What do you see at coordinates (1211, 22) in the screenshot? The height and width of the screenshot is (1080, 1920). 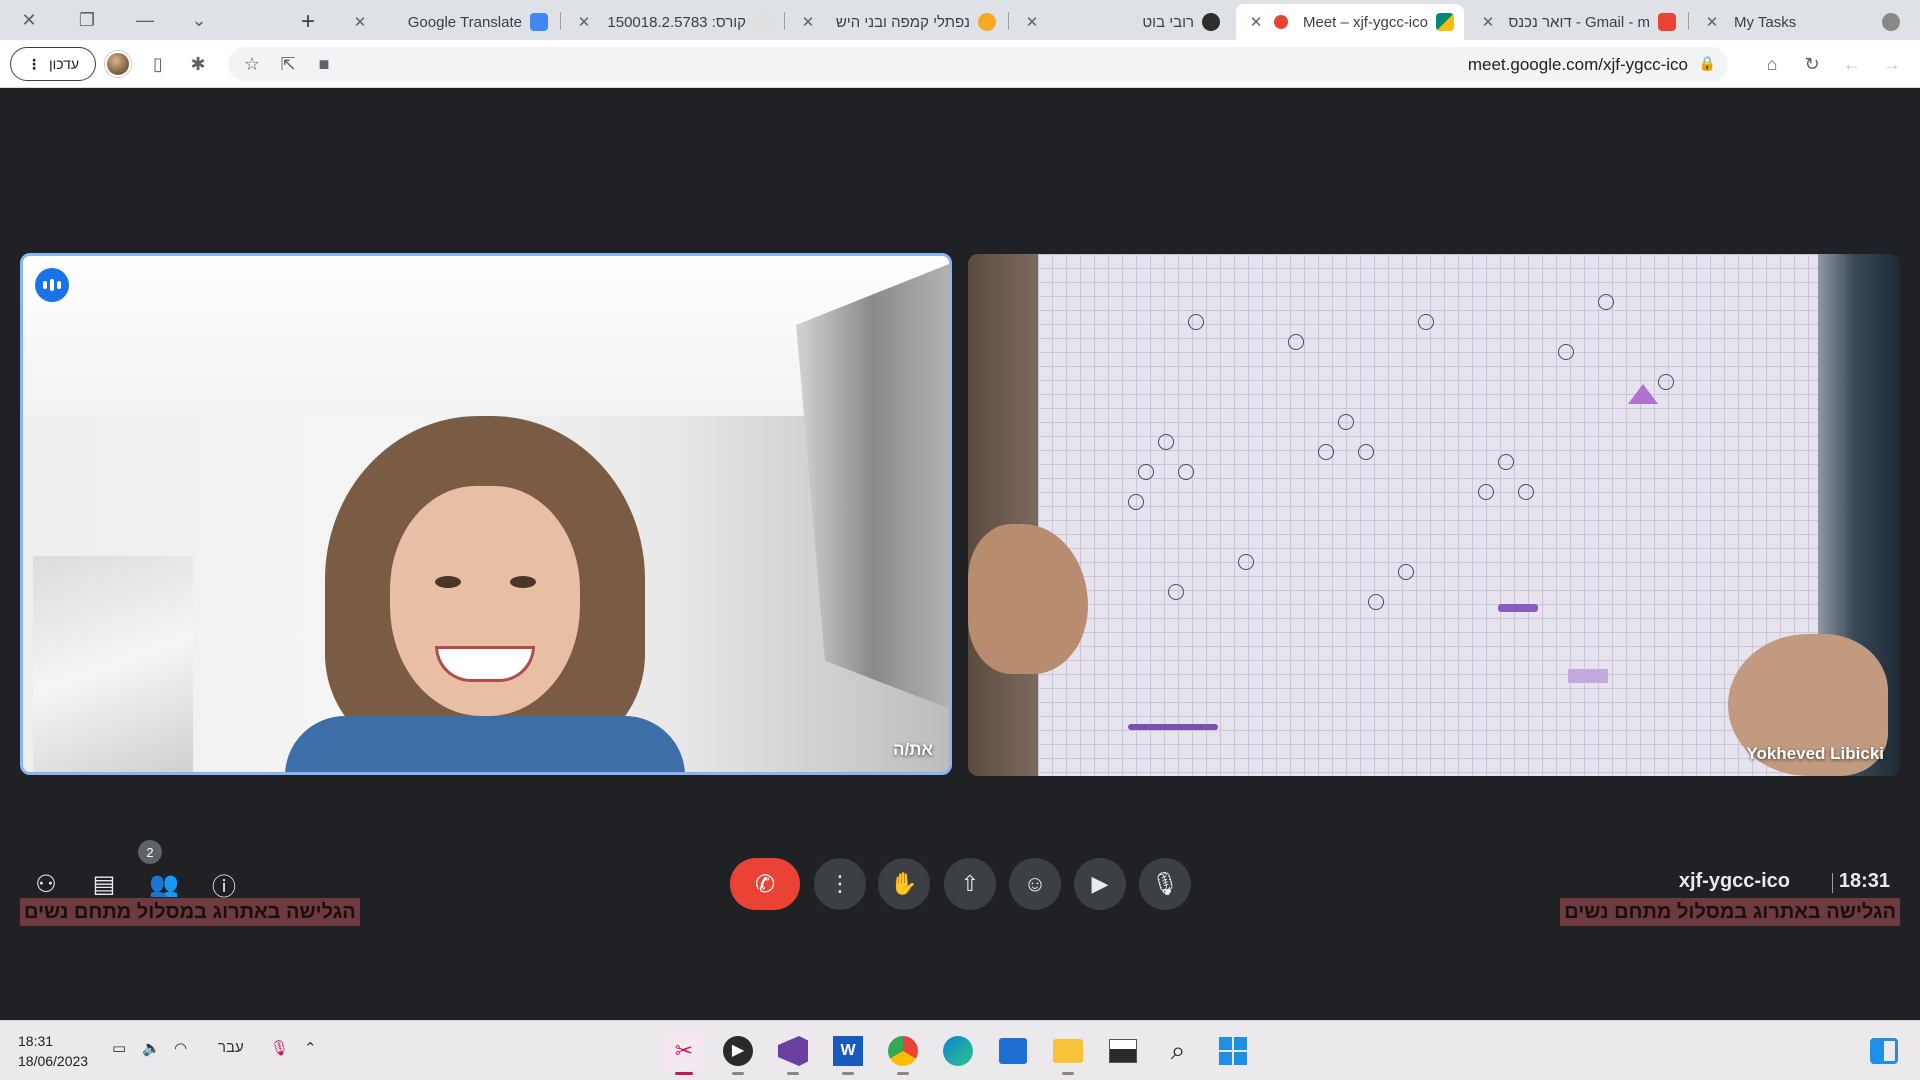 I see `bot-favicon-icon` at bounding box center [1211, 22].